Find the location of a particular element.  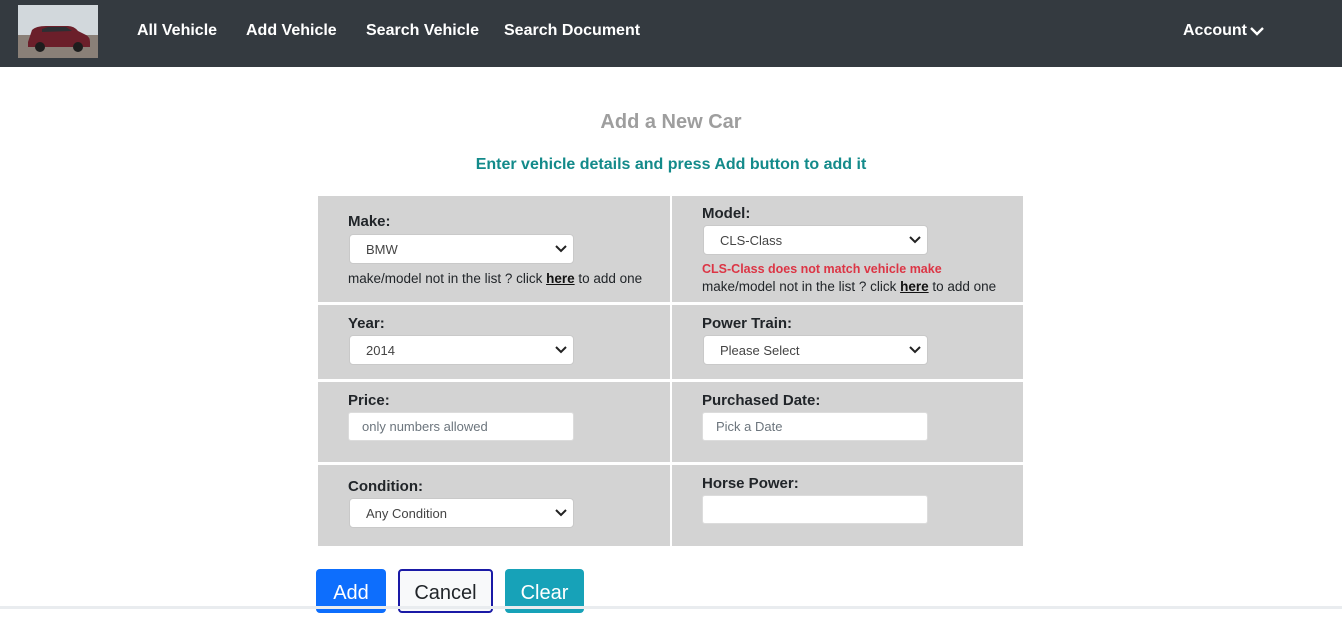

power-train-label: Power Train: is located at coordinates (747, 323).